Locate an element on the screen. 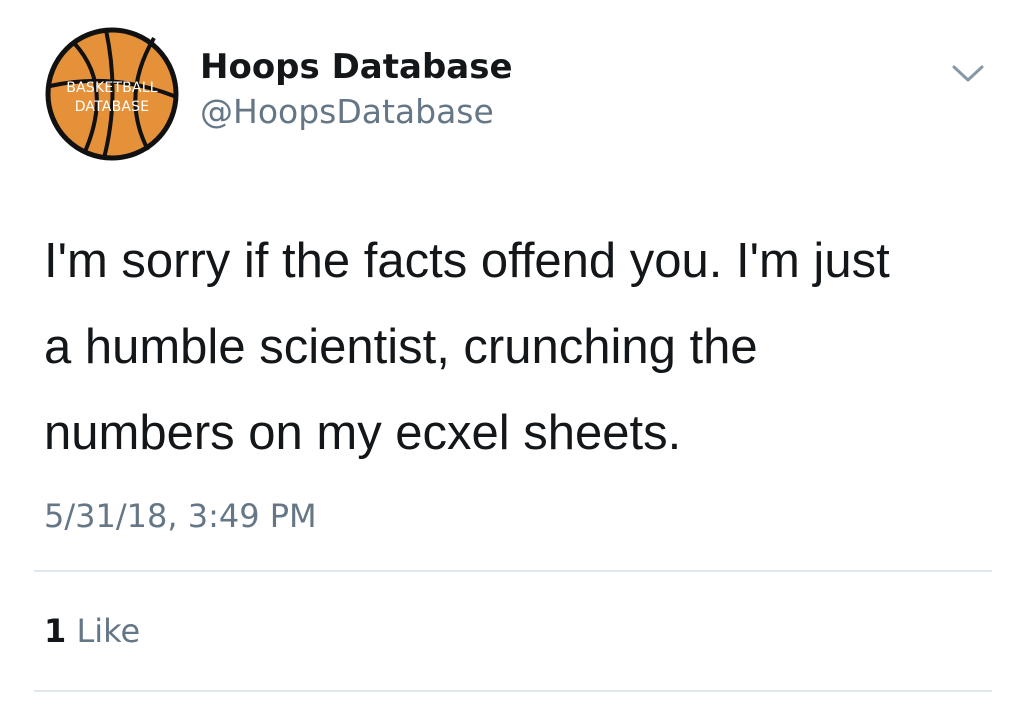  avatar: BASKETBALL DATABASE is located at coordinates (112, 94).